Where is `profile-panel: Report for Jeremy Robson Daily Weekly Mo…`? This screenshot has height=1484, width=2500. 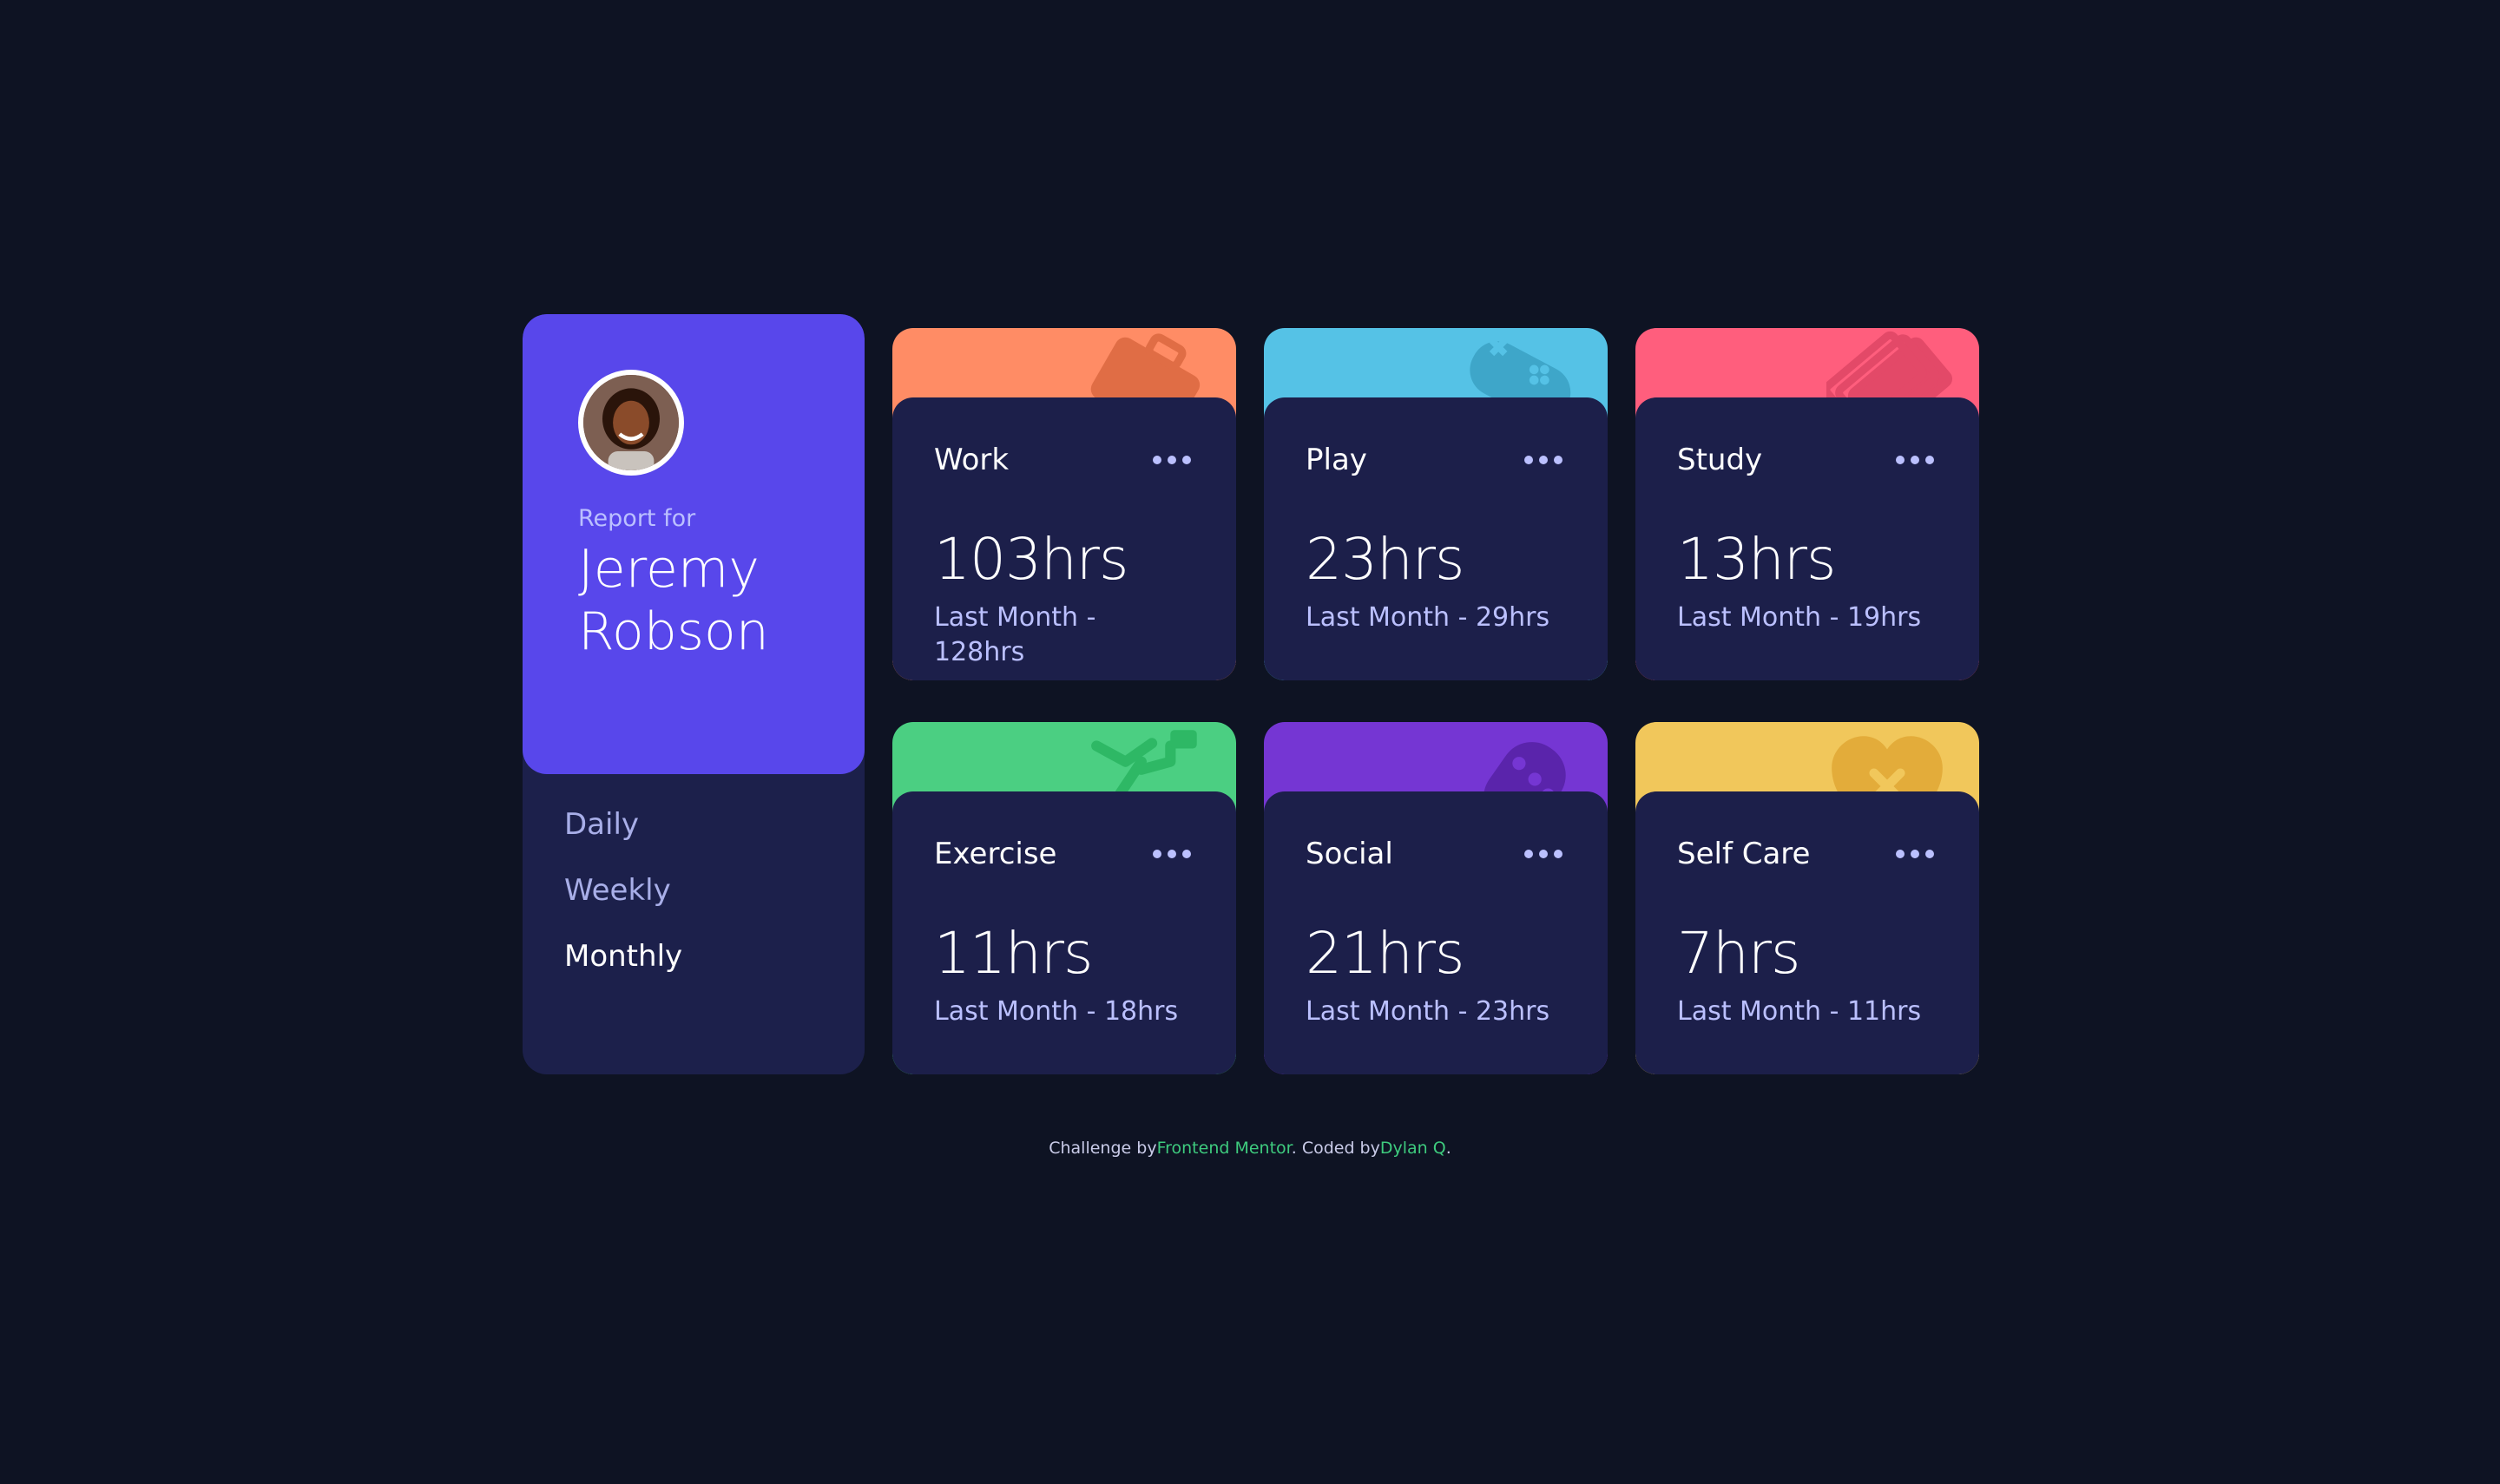 profile-panel: Report for Jeremy Robson Daily Weekly Mo… is located at coordinates (694, 694).